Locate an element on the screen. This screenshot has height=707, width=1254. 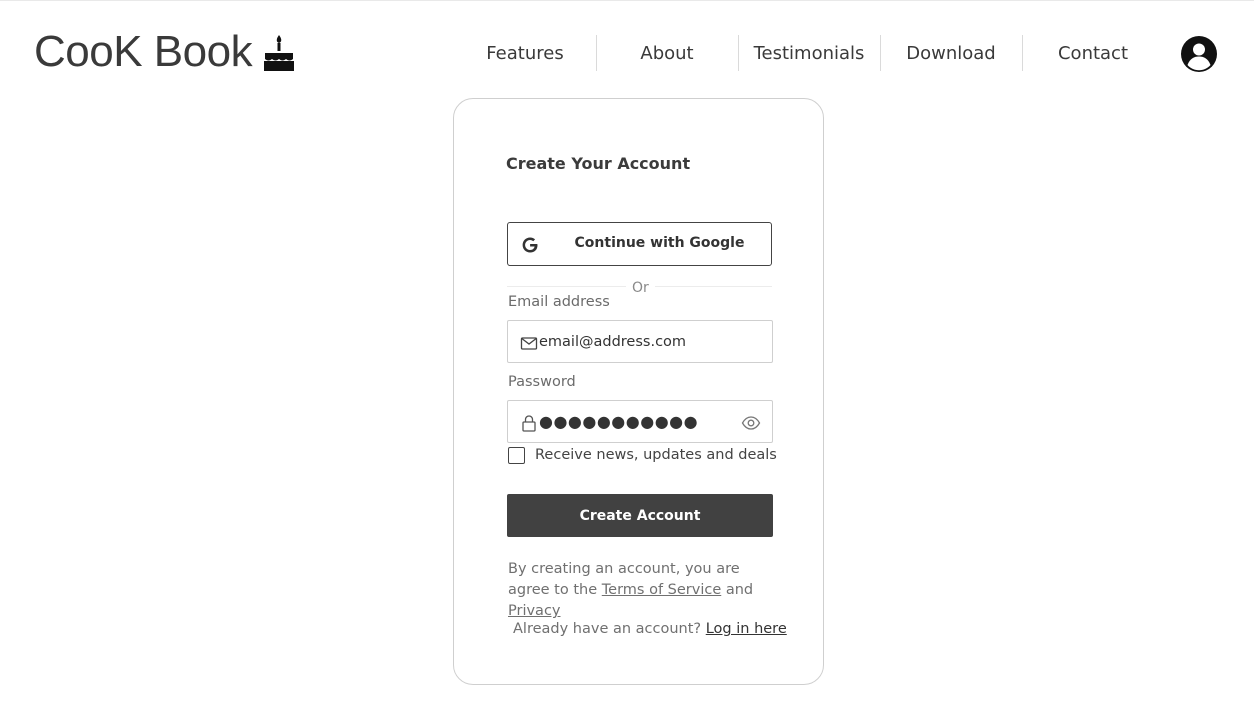
google-button-label: Continue with Google is located at coordinates (659, 243).